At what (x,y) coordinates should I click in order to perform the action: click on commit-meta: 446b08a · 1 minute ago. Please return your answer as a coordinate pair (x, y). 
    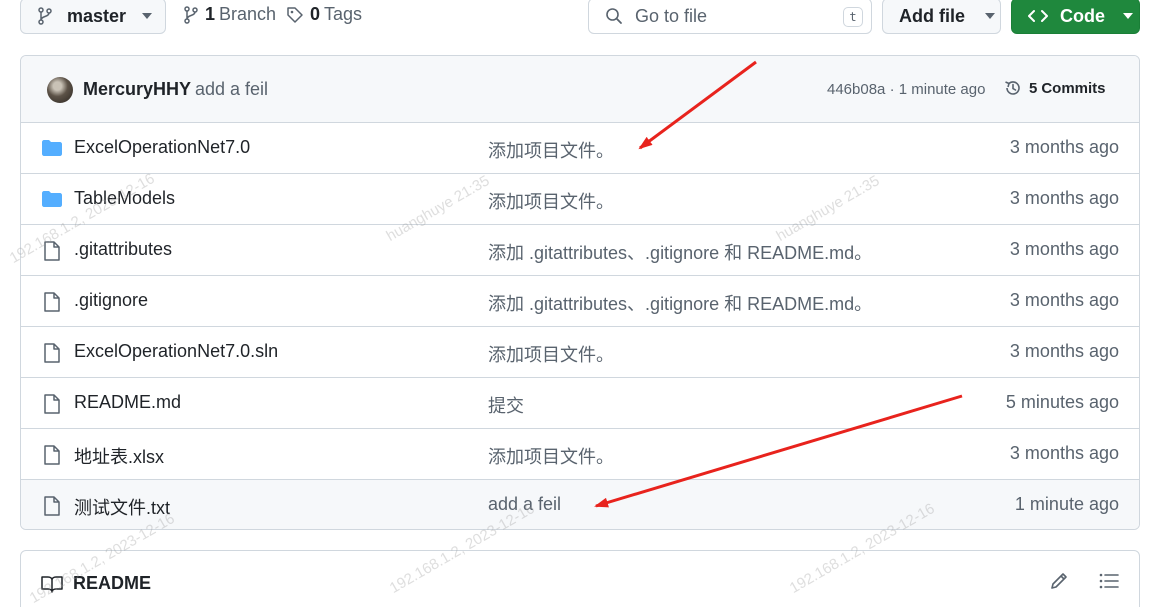
    Looking at the image, I should click on (906, 89).